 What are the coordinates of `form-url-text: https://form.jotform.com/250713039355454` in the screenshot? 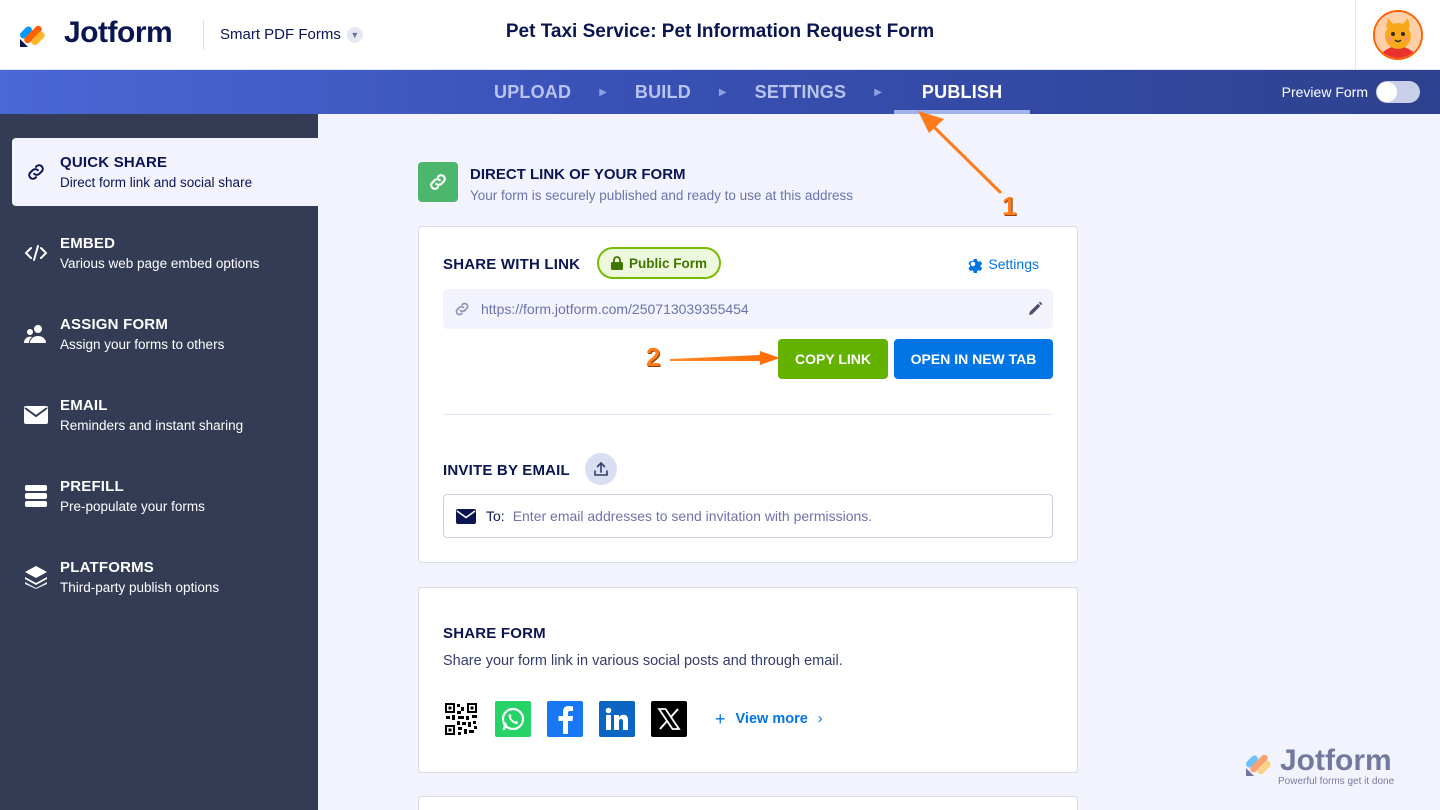 It's located at (615, 309).